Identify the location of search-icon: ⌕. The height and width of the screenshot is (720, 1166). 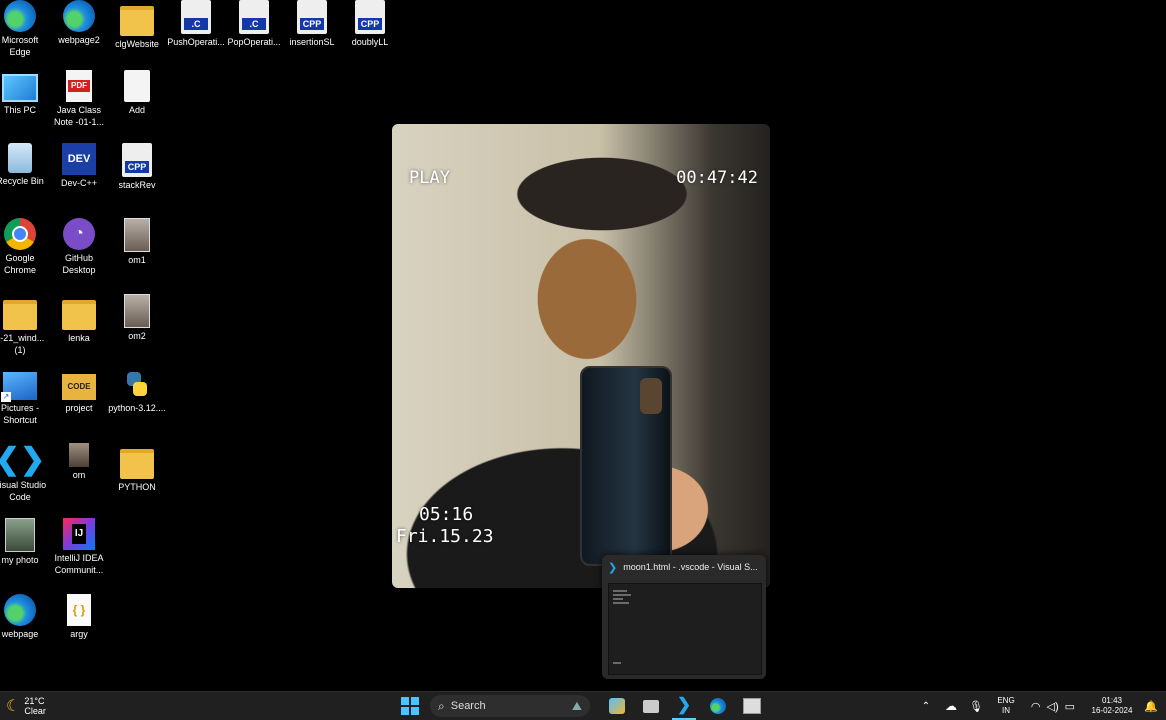
(441, 705).